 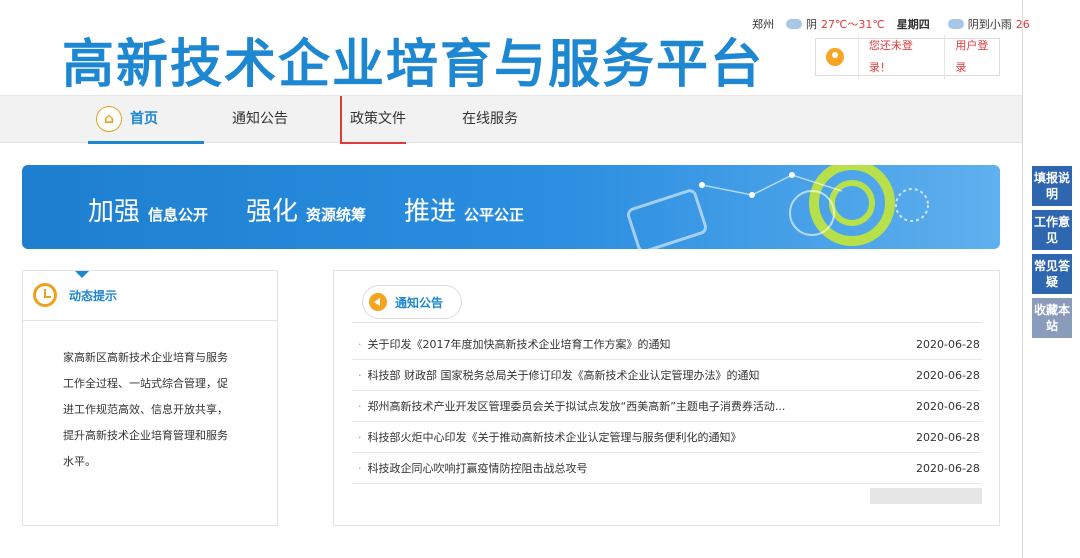 What do you see at coordinates (853, 24) in the screenshot?
I see `weather-temperature: 27℃～31℃` at bounding box center [853, 24].